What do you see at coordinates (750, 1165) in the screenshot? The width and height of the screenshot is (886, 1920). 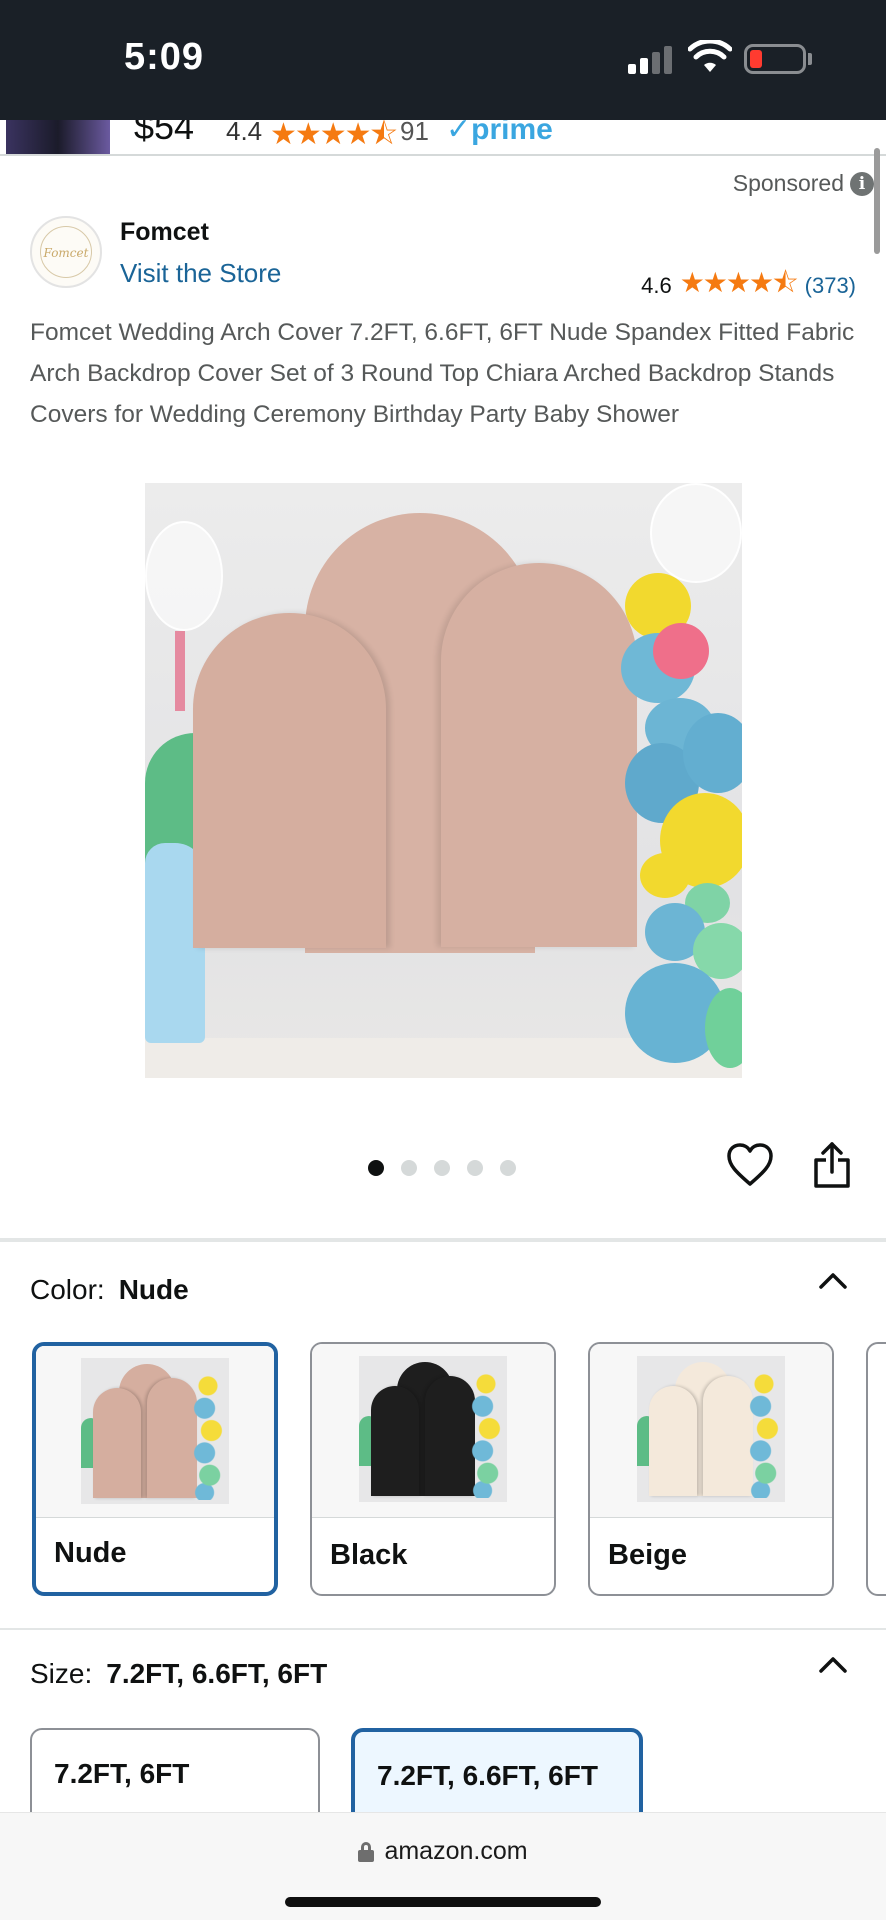 I see `heart-icon` at bounding box center [750, 1165].